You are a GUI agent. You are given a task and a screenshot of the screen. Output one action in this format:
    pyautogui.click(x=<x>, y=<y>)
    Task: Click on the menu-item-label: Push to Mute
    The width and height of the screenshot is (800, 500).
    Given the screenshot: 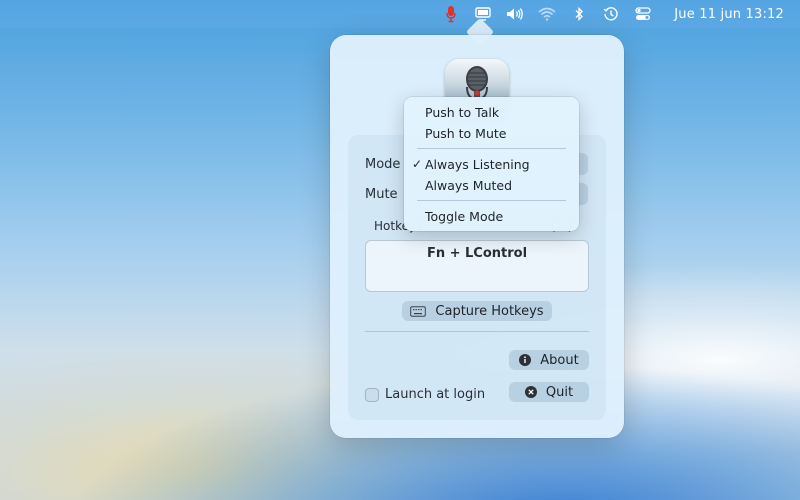 What is the action you would take?
    pyautogui.click(x=466, y=133)
    